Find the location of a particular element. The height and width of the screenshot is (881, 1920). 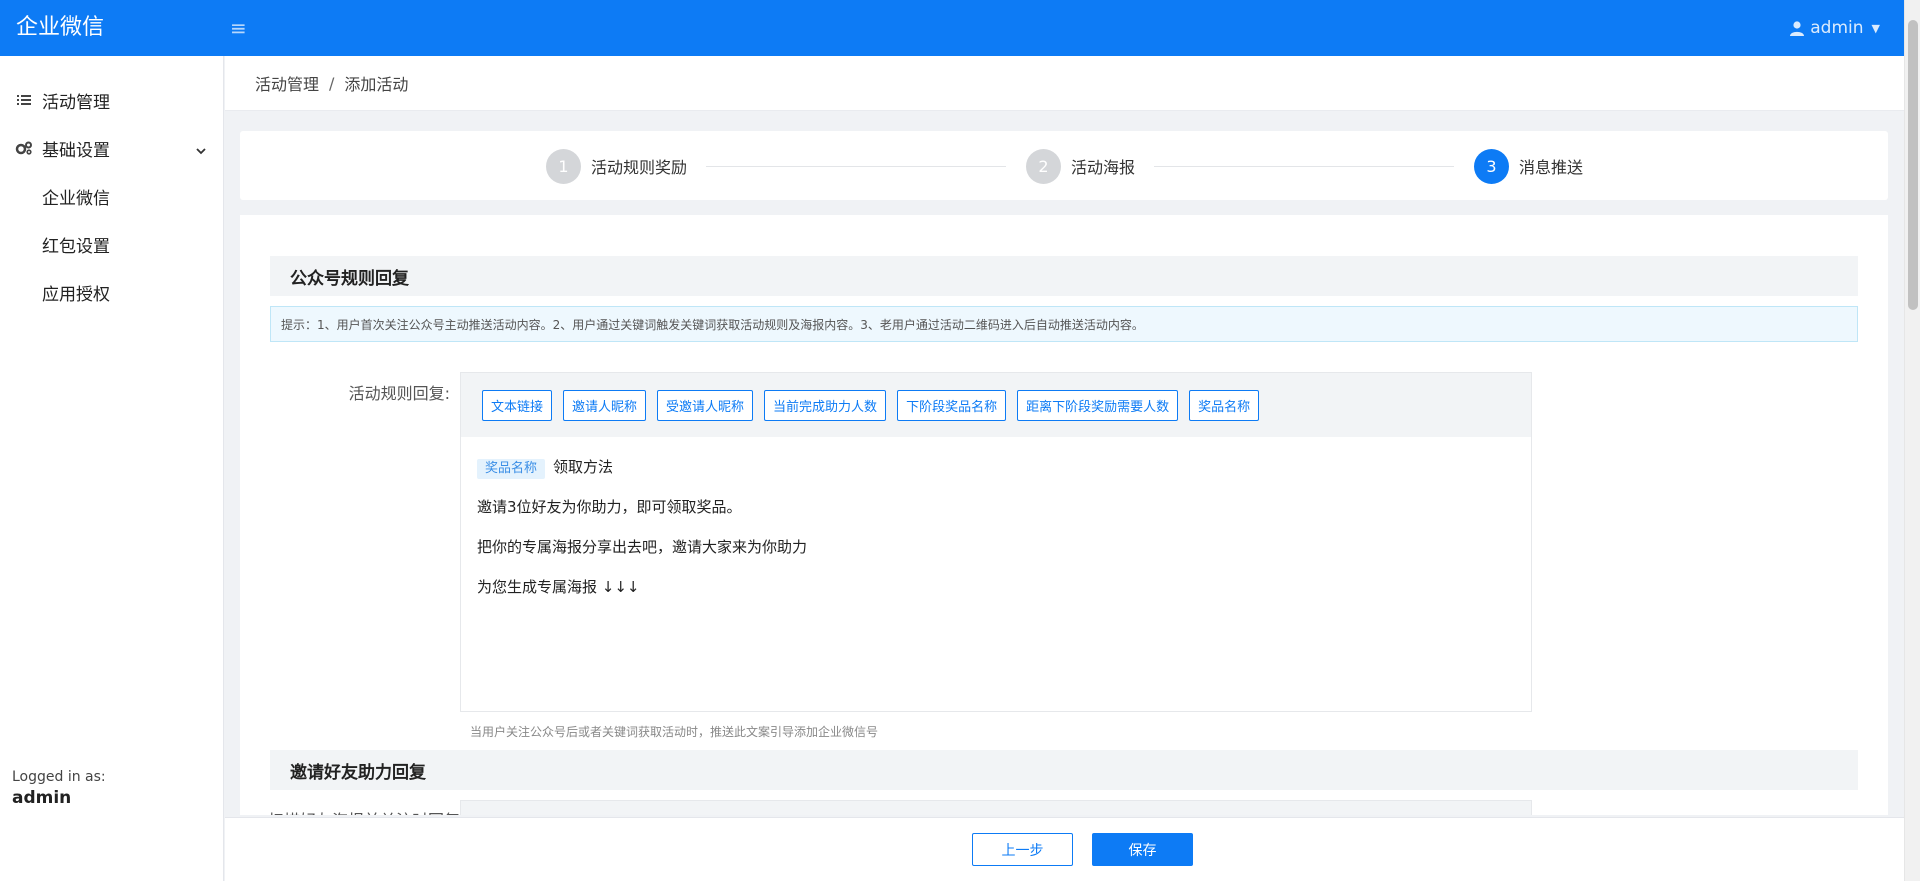

sidebar-item-label: 红包设置 is located at coordinates (76, 246).